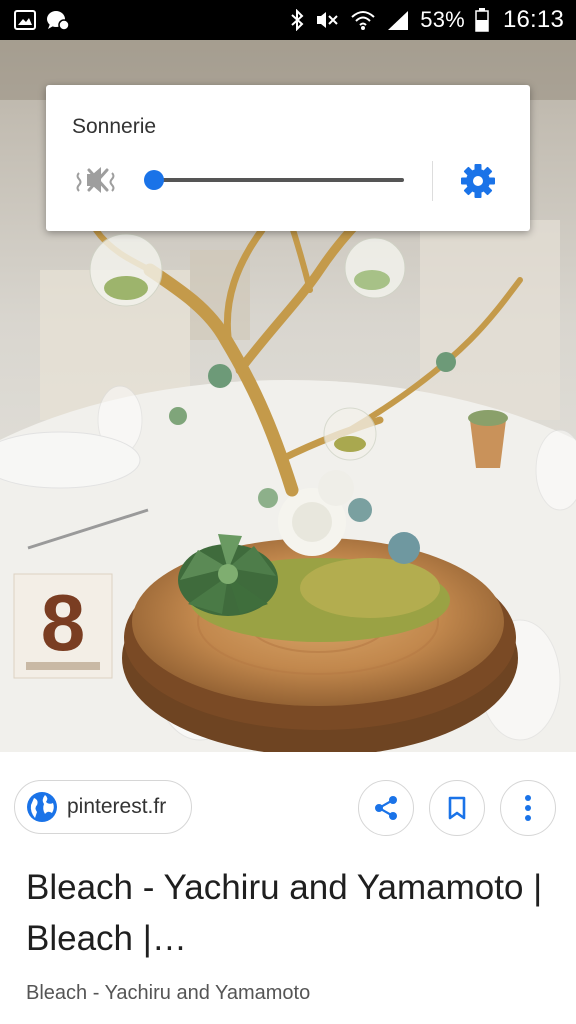 This screenshot has height=1024, width=576. Describe the element at coordinates (327, 20) in the screenshot. I see `vibrate-mute-icon` at that location.